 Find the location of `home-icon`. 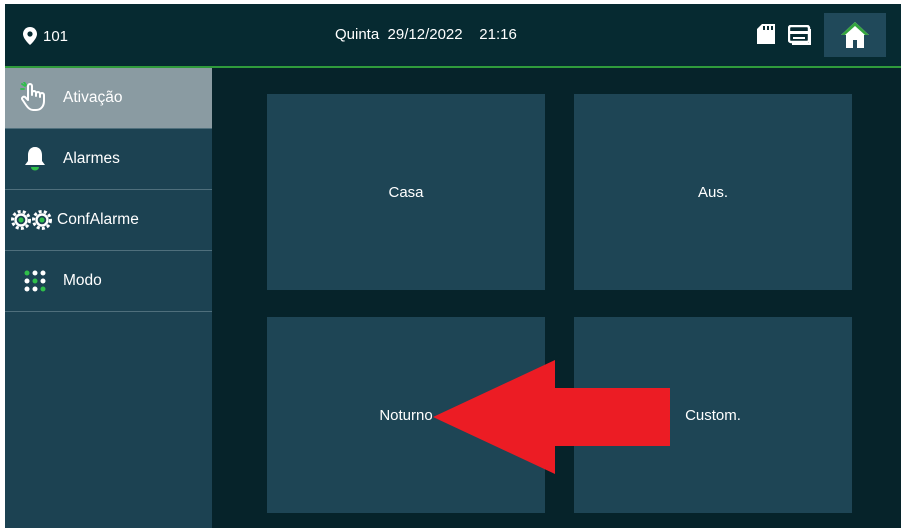

home-icon is located at coordinates (855, 35).